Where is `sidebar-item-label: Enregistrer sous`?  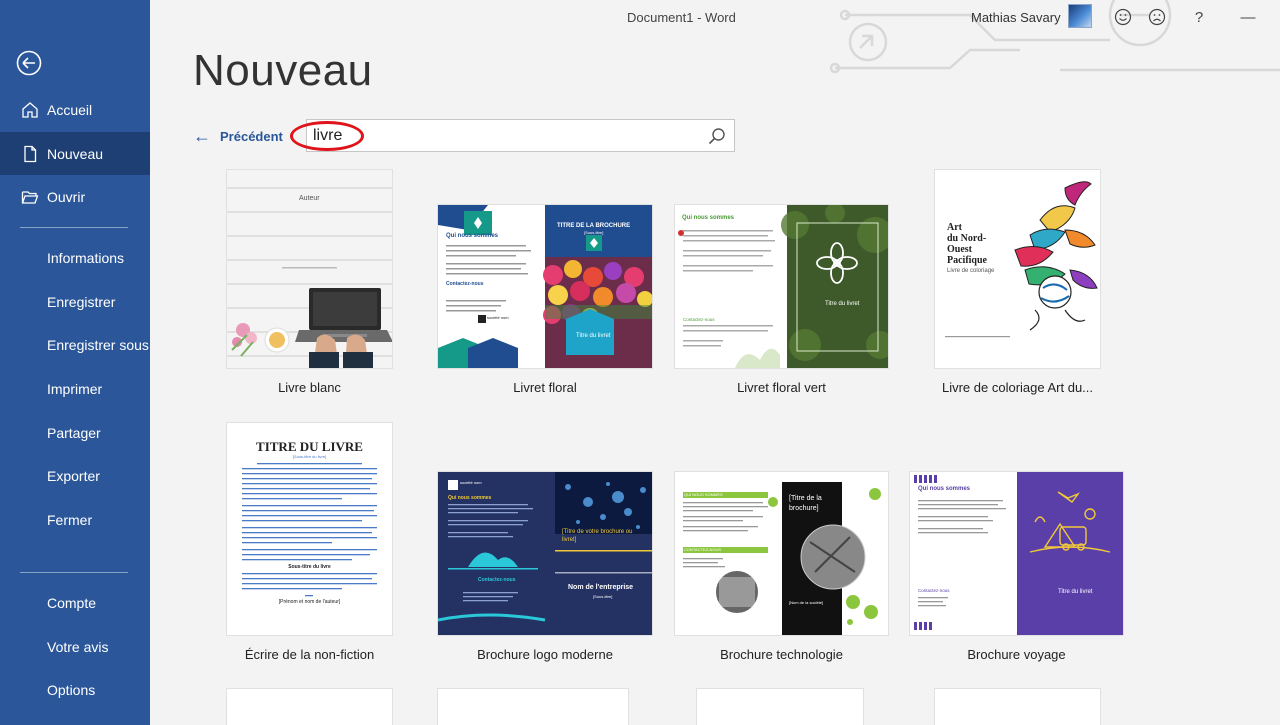 sidebar-item-label: Enregistrer sous is located at coordinates (98, 344).